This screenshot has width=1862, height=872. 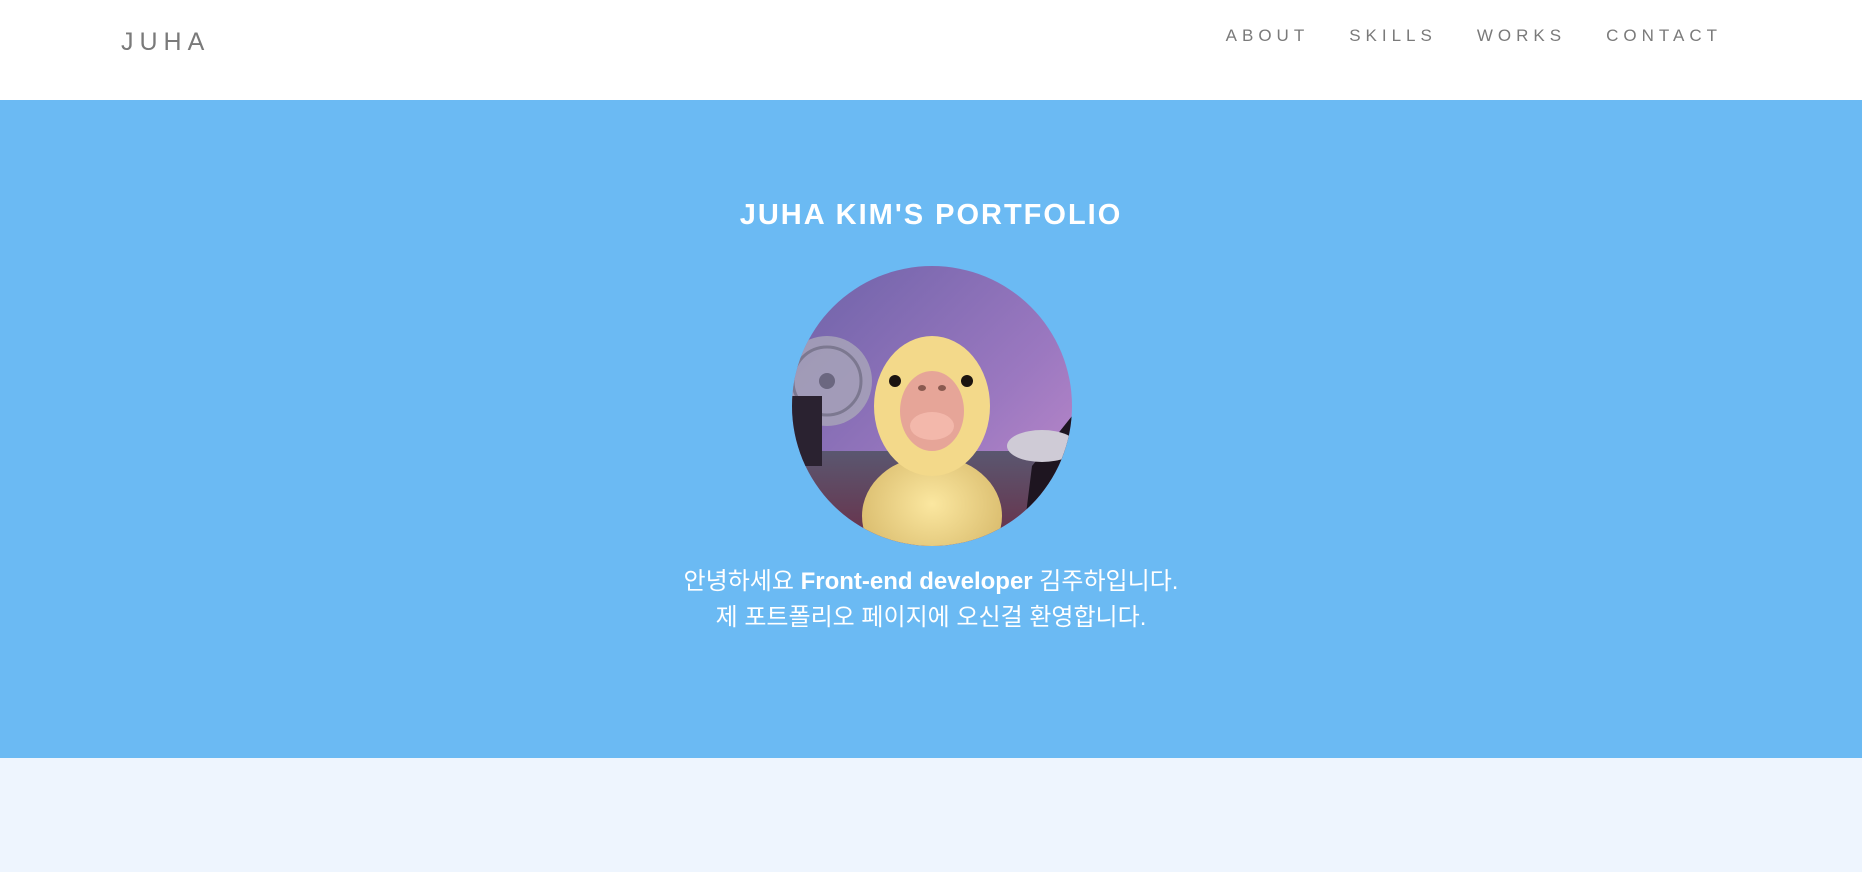 I want to click on intro-line-2: 제 포트폴리오 페이지에 오신걸 환영합니다., so click(x=931, y=617).